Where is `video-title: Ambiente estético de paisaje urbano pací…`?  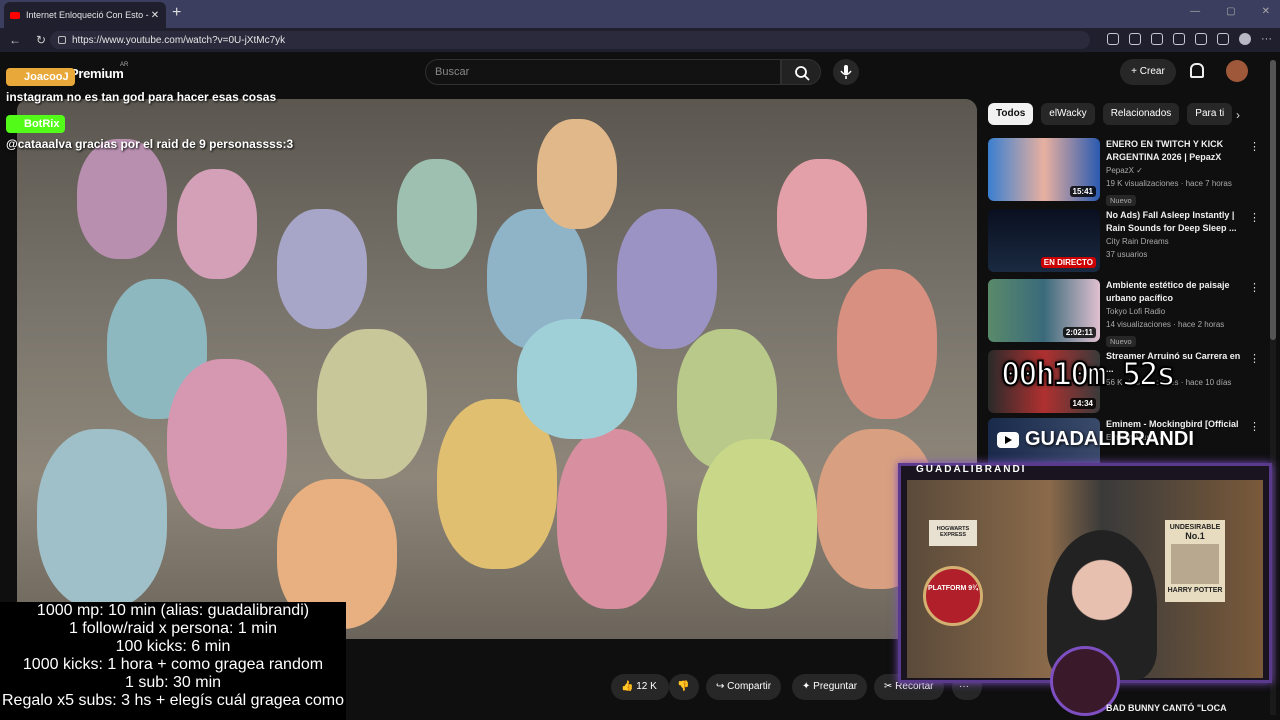 video-title: Ambiente estético de paisaje urbano pací… is located at coordinates (1177, 292).